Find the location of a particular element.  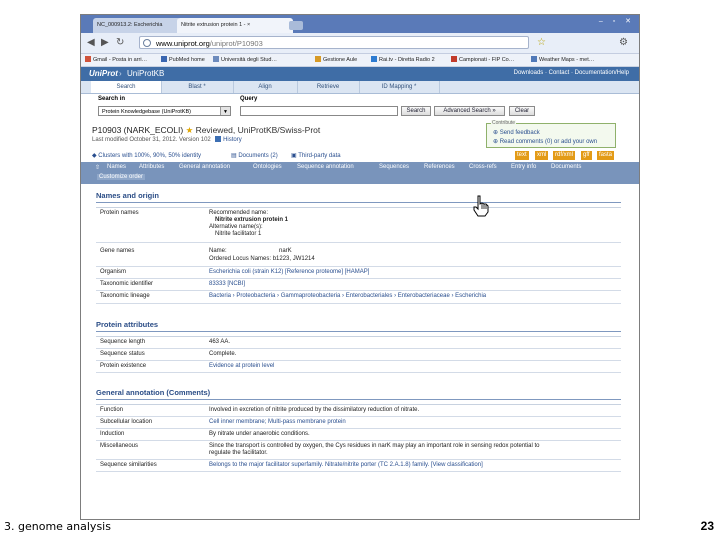

nav-up-icon: ⇧ is located at coordinates (97, 167).